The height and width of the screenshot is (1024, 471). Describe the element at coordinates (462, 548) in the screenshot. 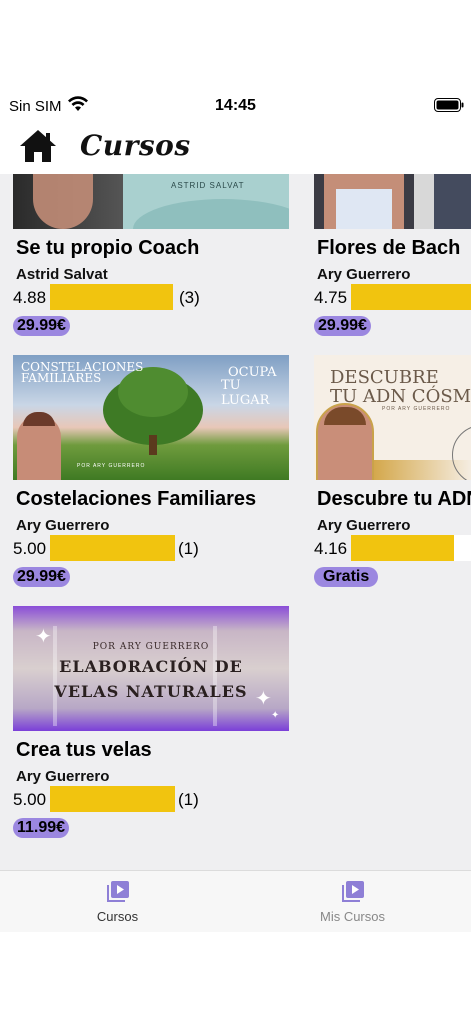

I see `rating-bar-remainder` at that location.